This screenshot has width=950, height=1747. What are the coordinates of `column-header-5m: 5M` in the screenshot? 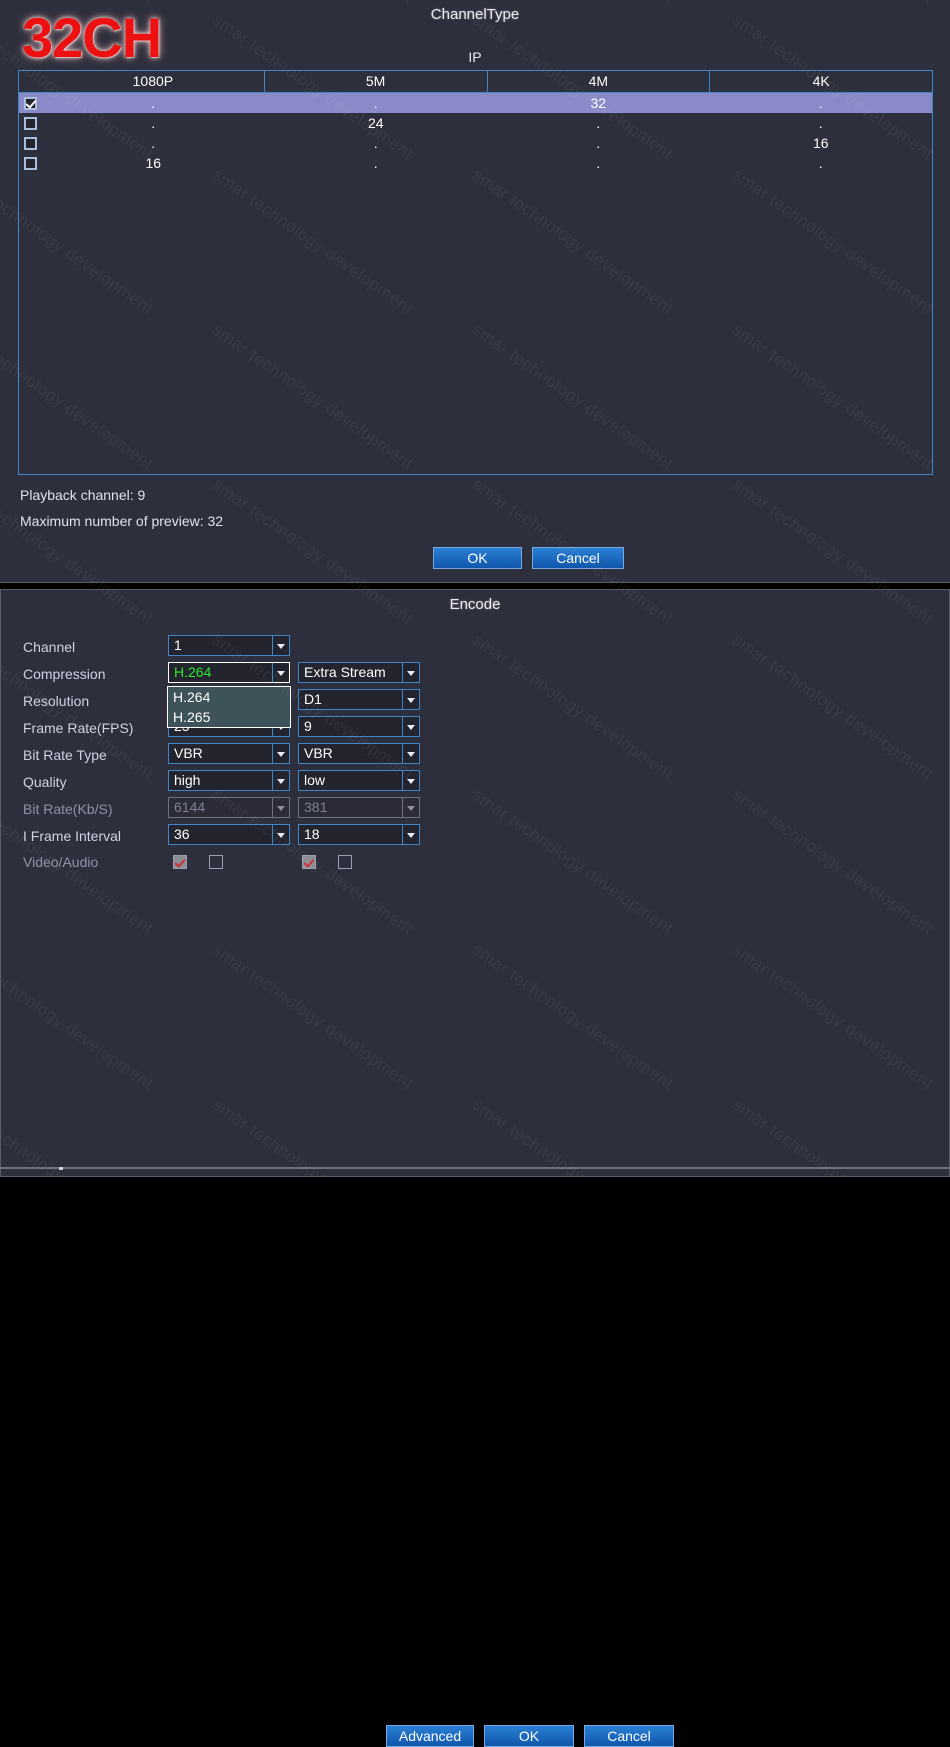 It's located at (376, 81).